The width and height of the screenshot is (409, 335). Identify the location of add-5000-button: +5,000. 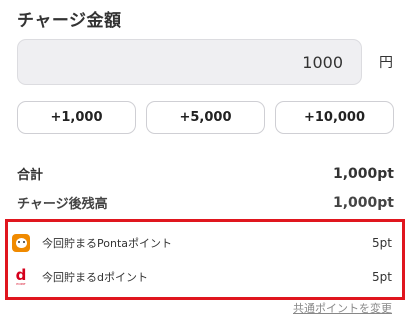
(205, 117).